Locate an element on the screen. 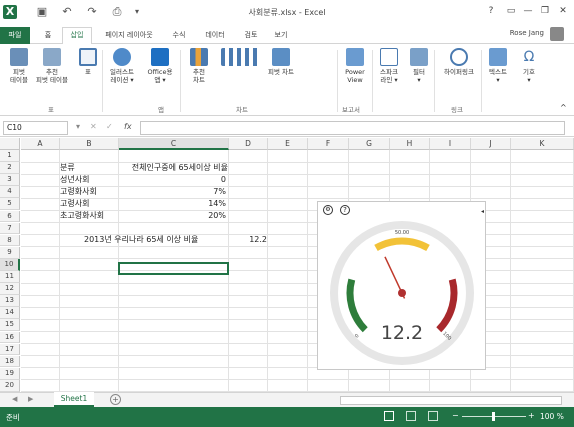  row-header: 11 is located at coordinates (10, 277).